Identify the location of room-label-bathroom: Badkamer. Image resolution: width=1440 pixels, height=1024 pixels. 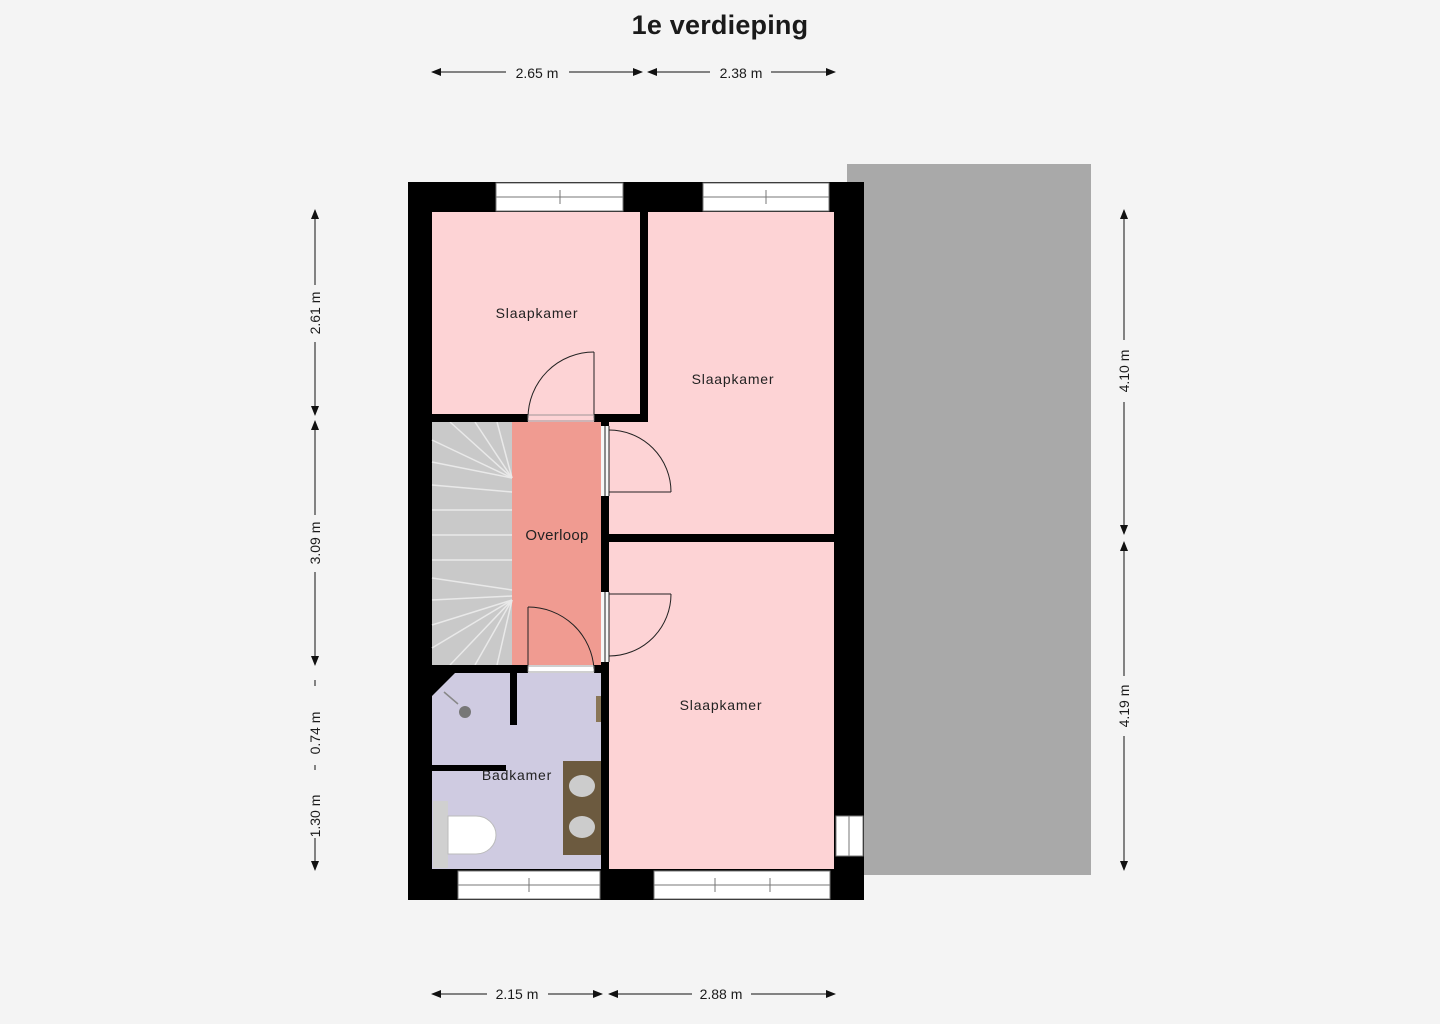
(517, 775).